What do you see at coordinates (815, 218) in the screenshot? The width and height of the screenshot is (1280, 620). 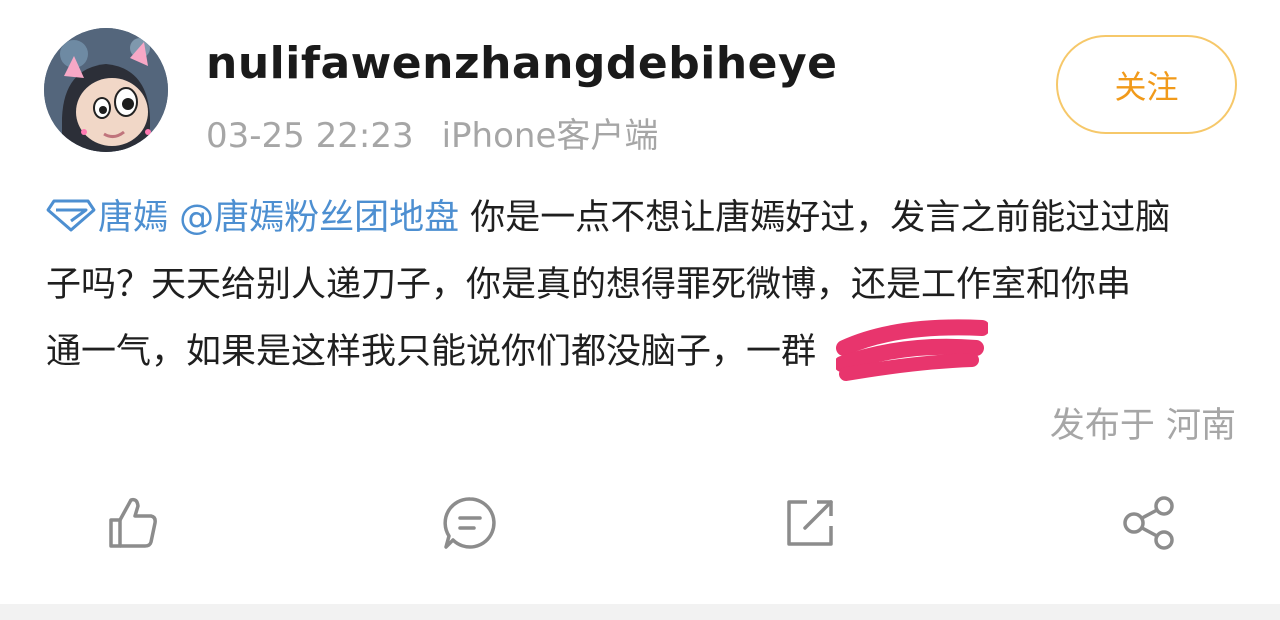 I see `content-text-1: 你是一点不想让唐嫣好过，发言之前能过过脑` at bounding box center [815, 218].